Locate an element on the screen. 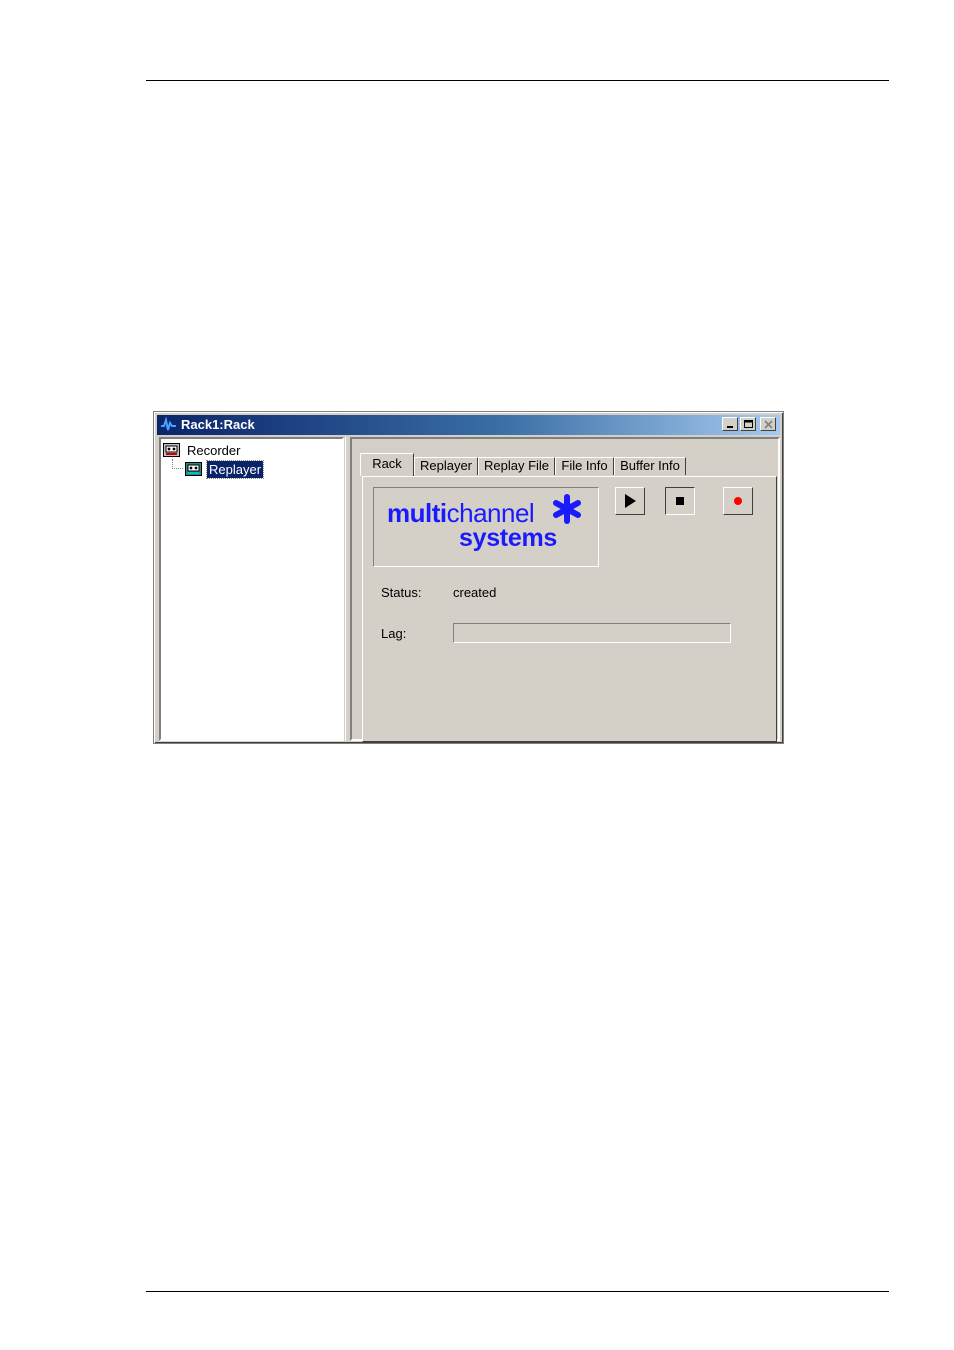  play-icon is located at coordinates (630, 501).